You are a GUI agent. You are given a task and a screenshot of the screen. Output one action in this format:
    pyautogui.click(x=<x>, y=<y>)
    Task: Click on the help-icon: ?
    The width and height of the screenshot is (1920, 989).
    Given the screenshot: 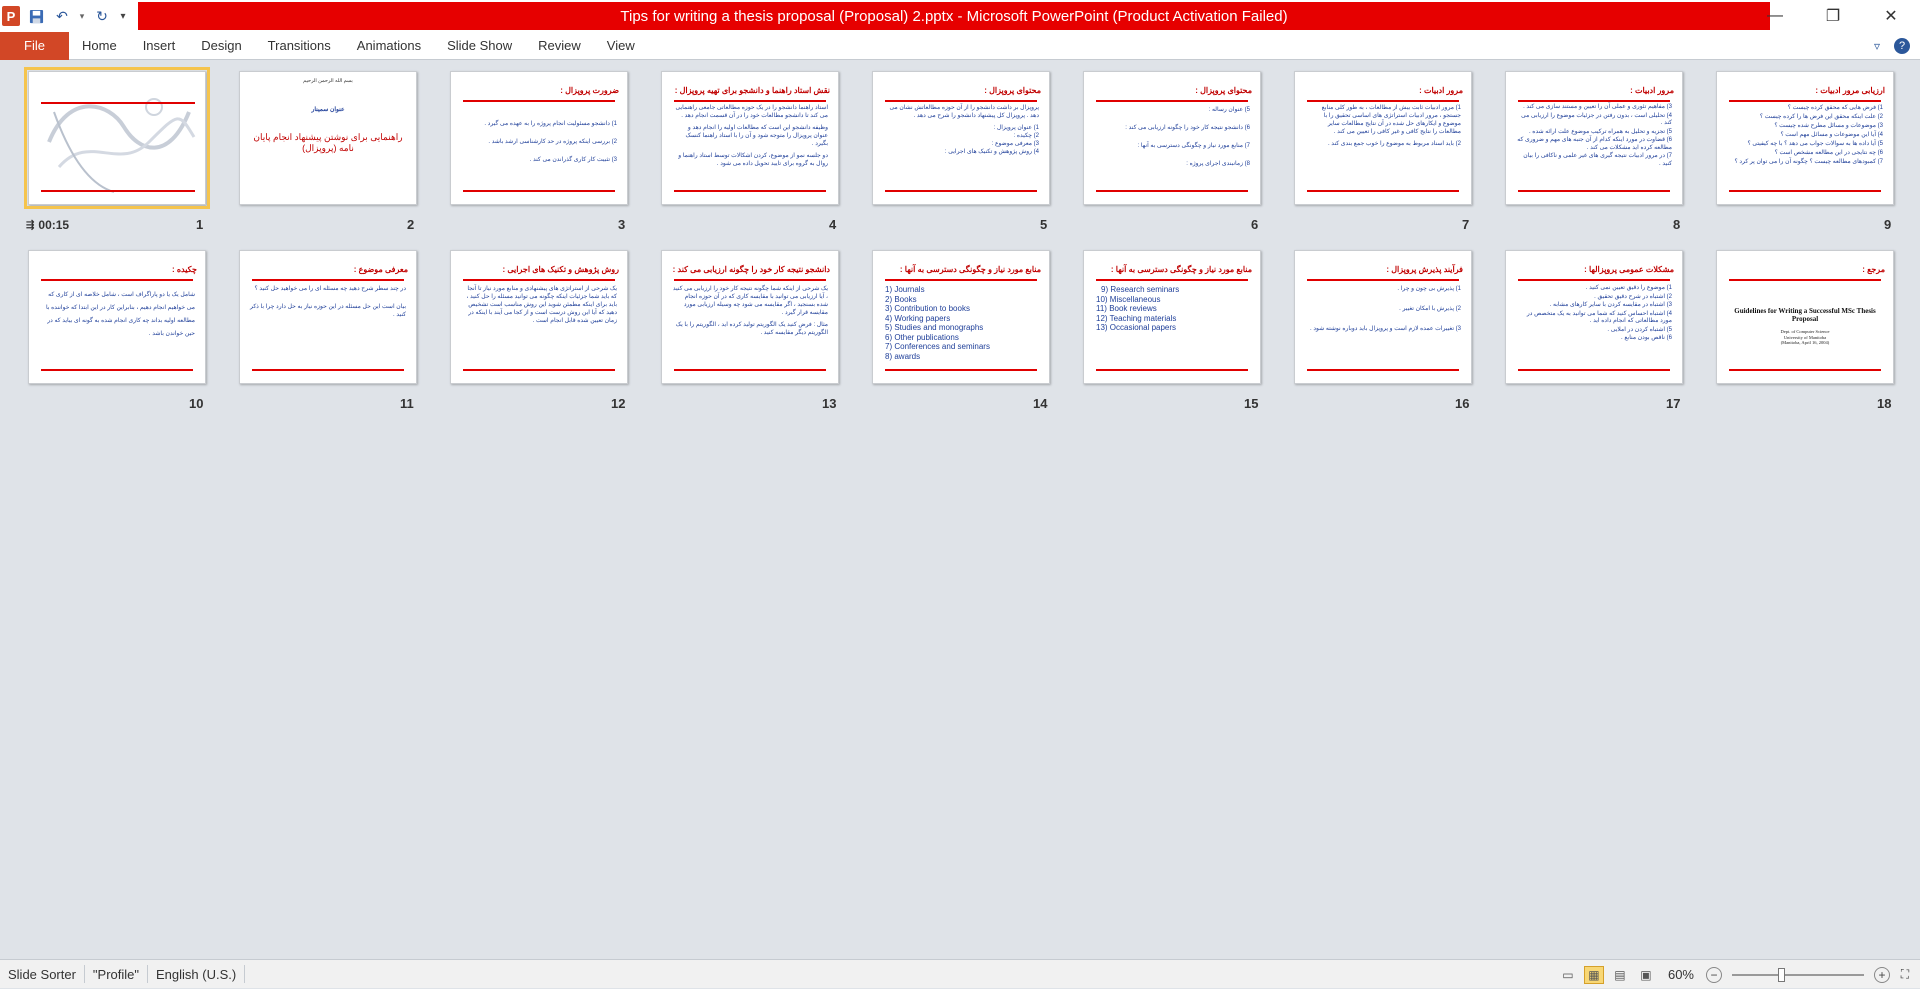 What is the action you would take?
    pyautogui.click(x=1902, y=46)
    